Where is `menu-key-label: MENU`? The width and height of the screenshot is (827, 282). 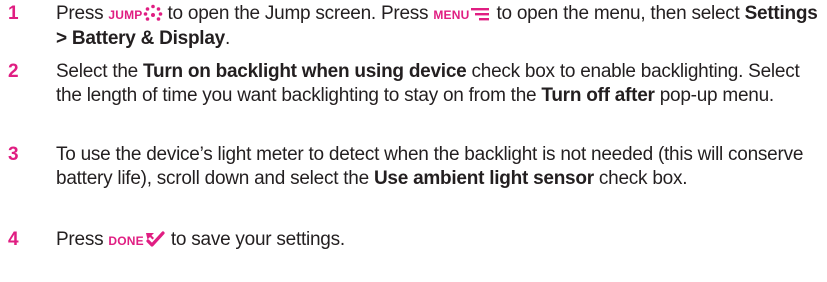
menu-key-label: MENU is located at coordinates (451, 15).